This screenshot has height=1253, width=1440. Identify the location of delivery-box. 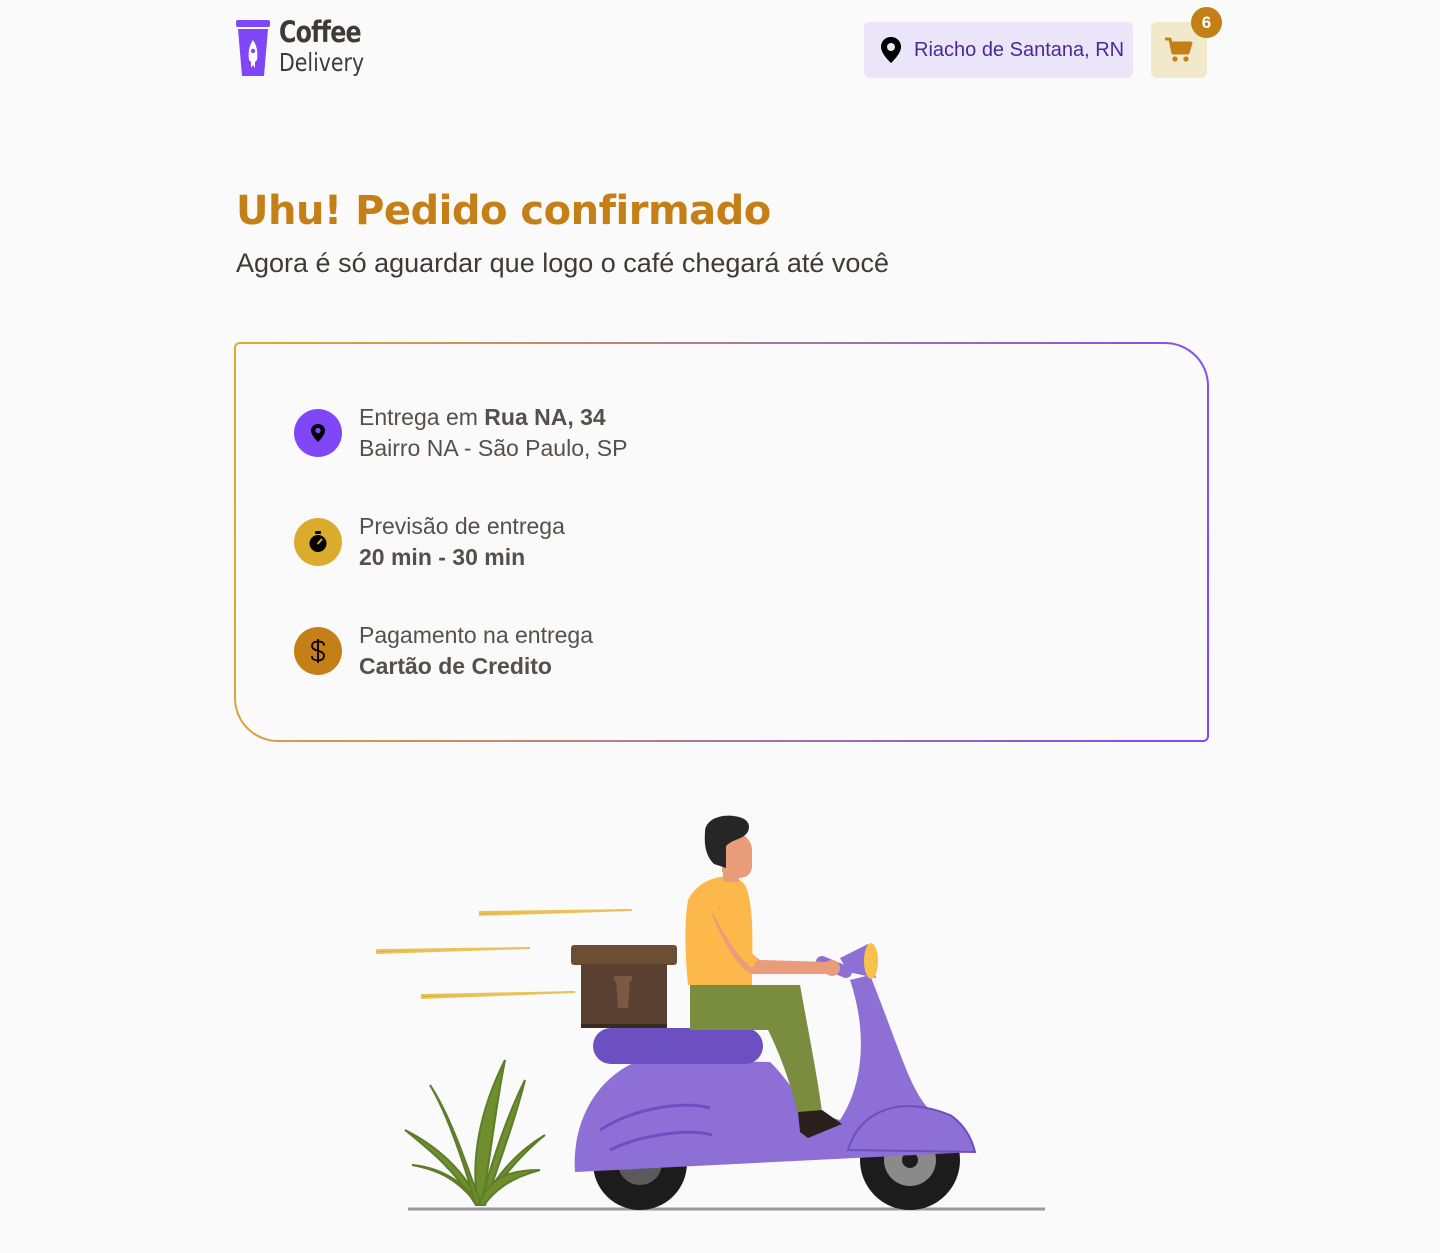
(624, 986).